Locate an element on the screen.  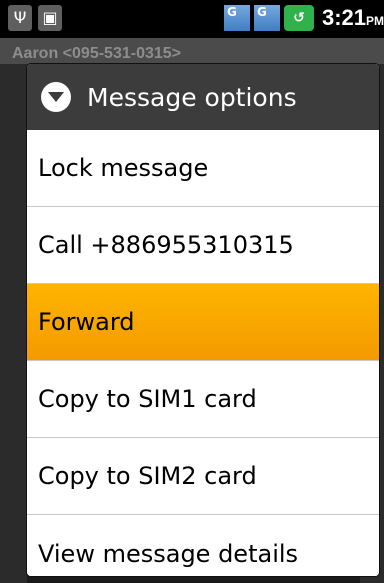
menu-item-forward: Forward is located at coordinates (203, 322).